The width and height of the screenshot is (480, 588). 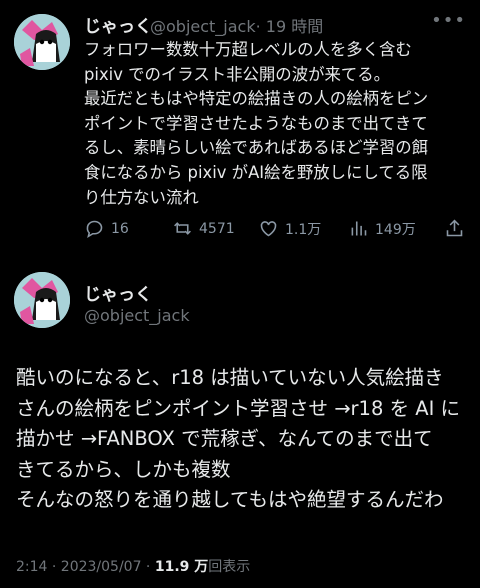 What do you see at coordinates (268, 229) in the screenshot?
I see `like-icon` at bounding box center [268, 229].